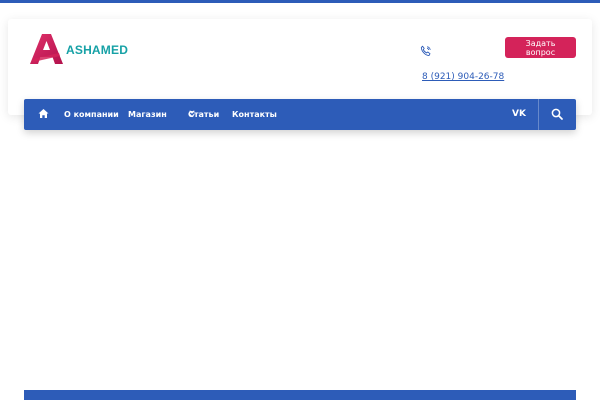  What do you see at coordinates (557, 114) in the screenshot?
I see `search-icon` at bounding box center [557, 114].